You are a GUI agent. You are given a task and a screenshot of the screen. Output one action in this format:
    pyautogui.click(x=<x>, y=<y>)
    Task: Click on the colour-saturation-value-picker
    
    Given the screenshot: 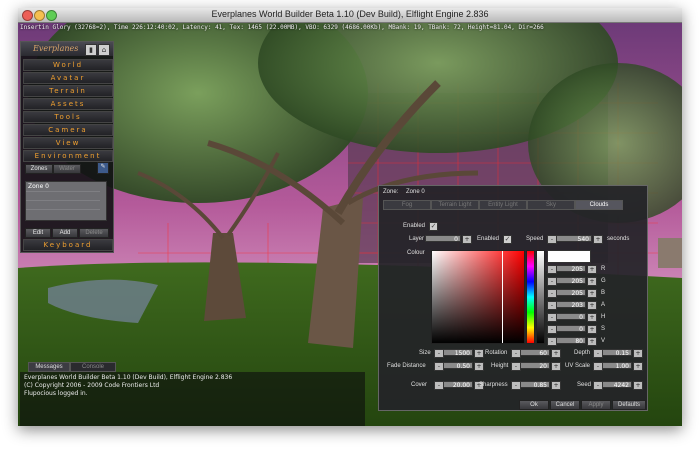 What is the action you would take?
    pyautogui.click(x=478, y=297)
    